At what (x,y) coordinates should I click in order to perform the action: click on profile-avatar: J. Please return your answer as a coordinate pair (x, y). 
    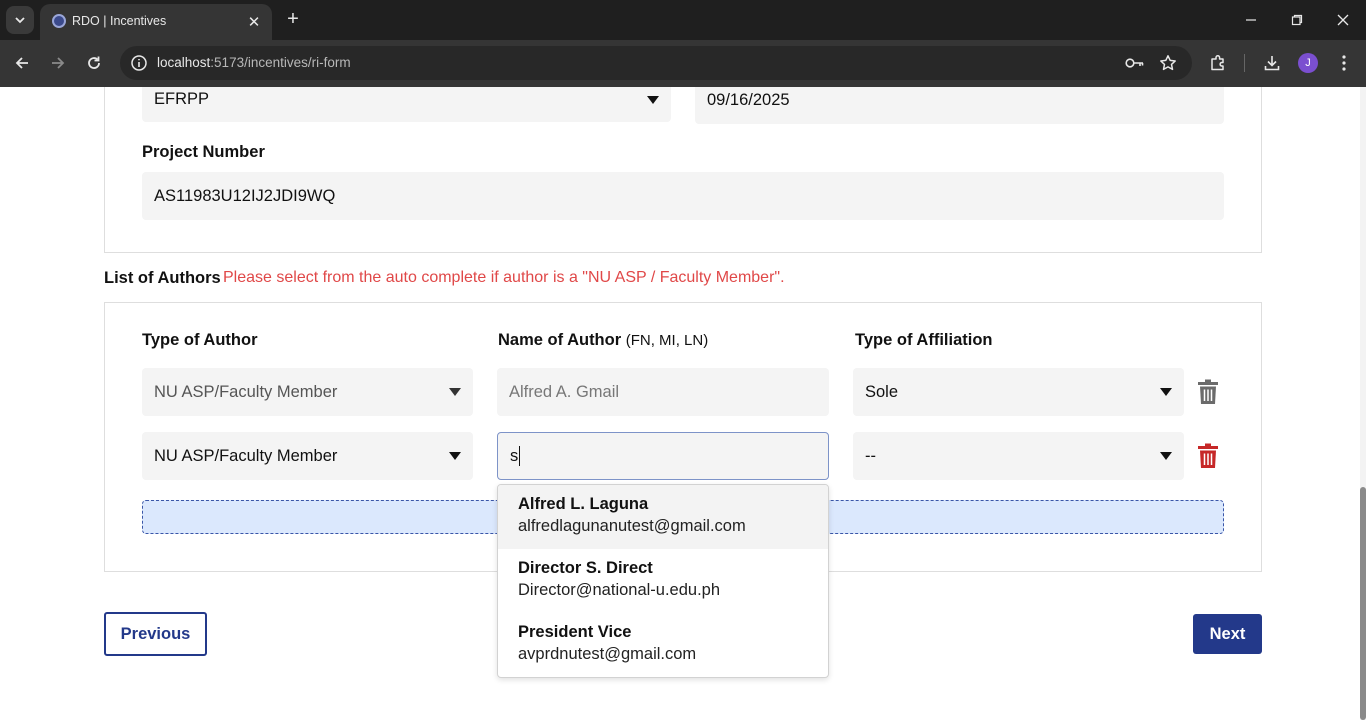
    Looking at the image, I should click on (1308, 63).